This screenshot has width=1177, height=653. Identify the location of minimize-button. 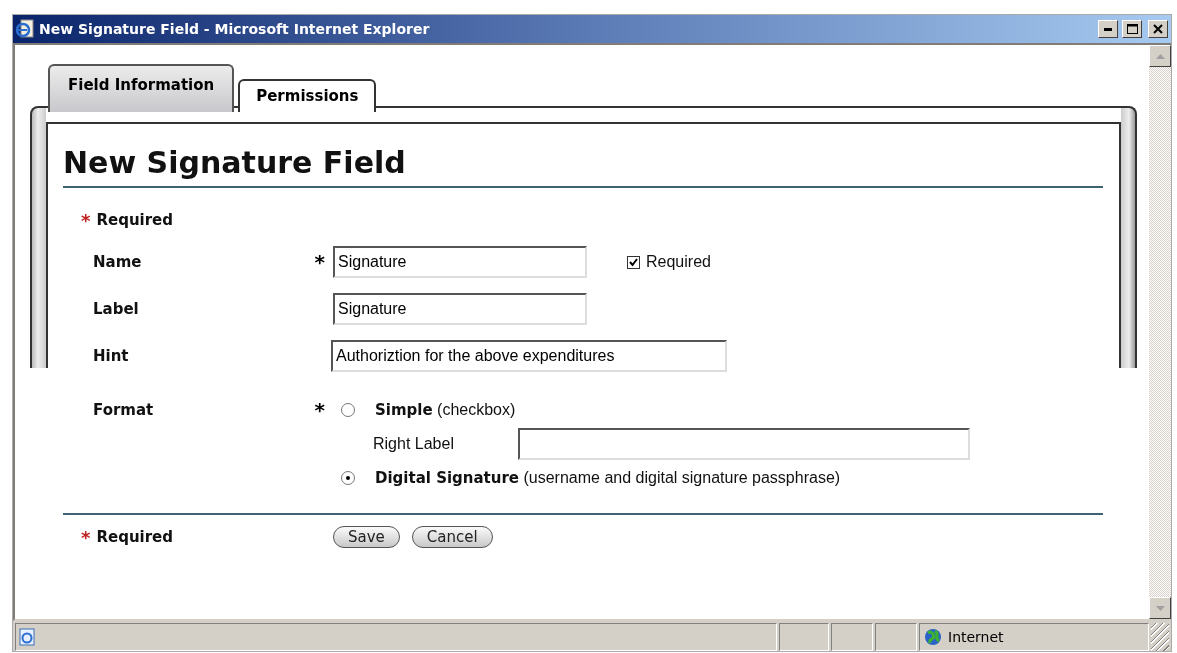
(1108, 29).